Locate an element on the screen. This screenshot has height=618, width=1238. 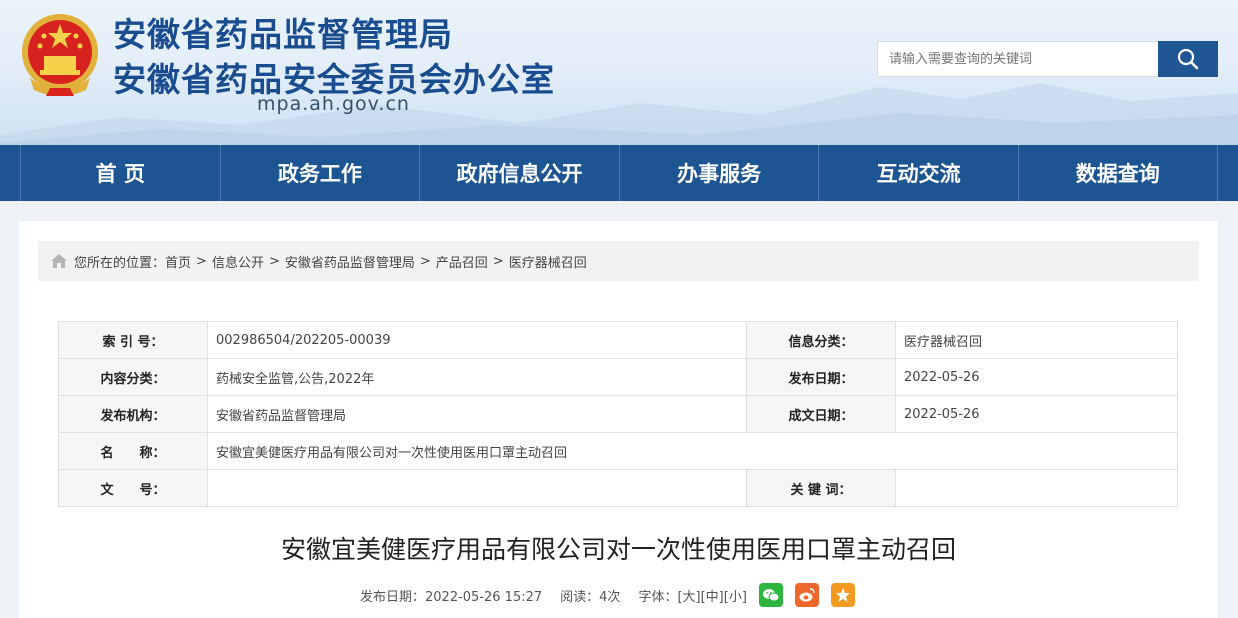
search-input is located at coordinates (1018, 59).